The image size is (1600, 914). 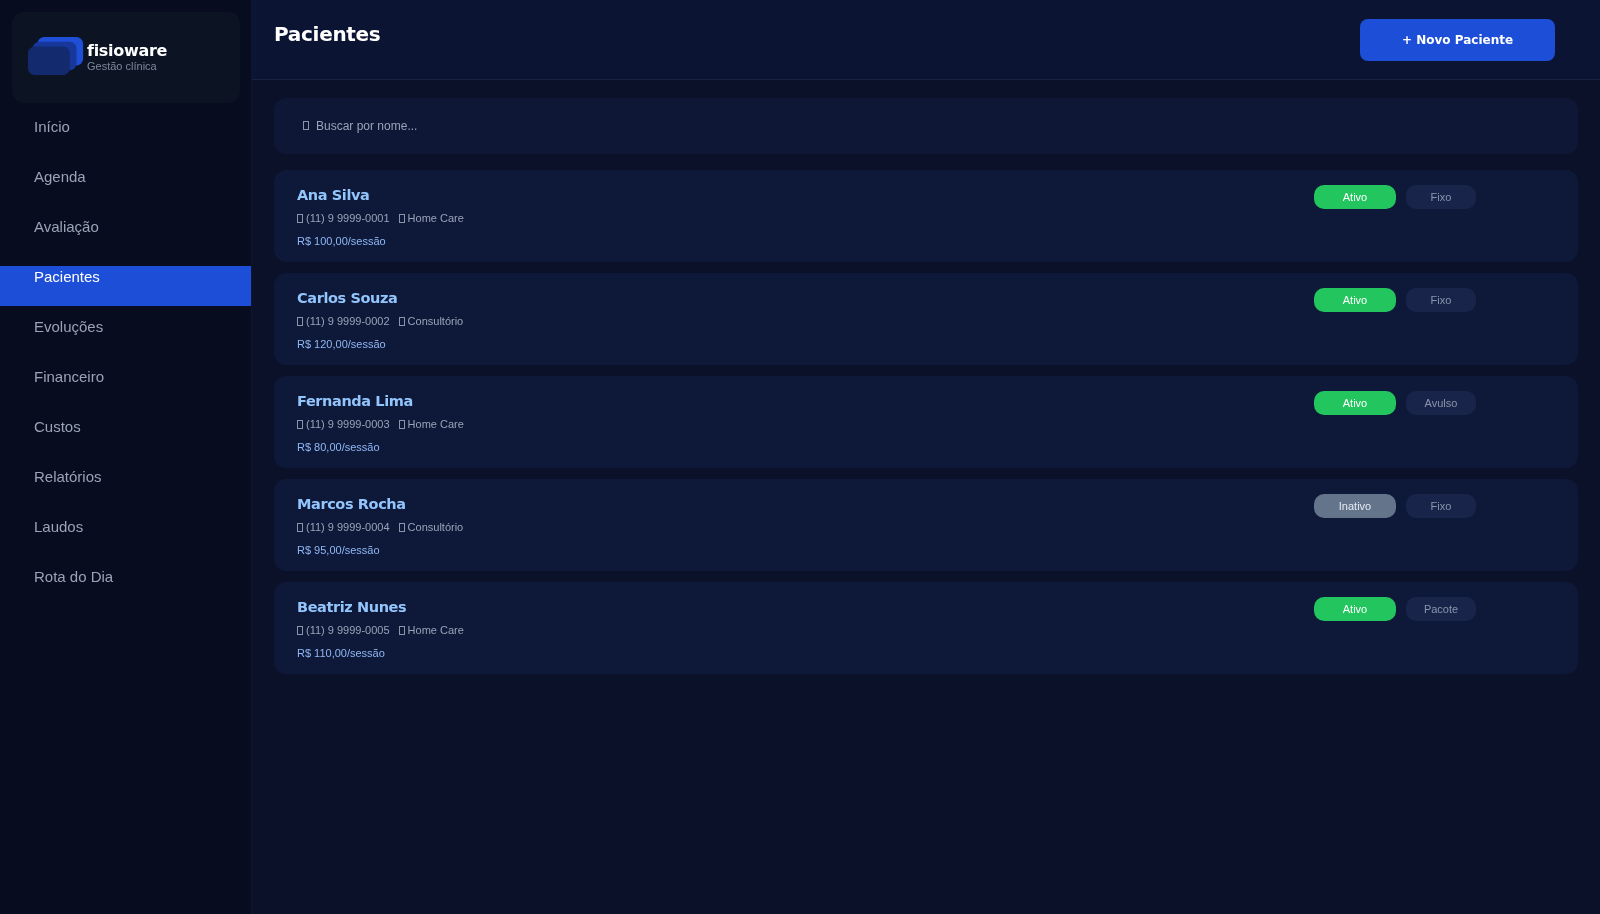 What do you see at coordinates (125, 286) in the screenshot?
I see `sidebar-item: Pacientes` at bounding box center [125, 286].